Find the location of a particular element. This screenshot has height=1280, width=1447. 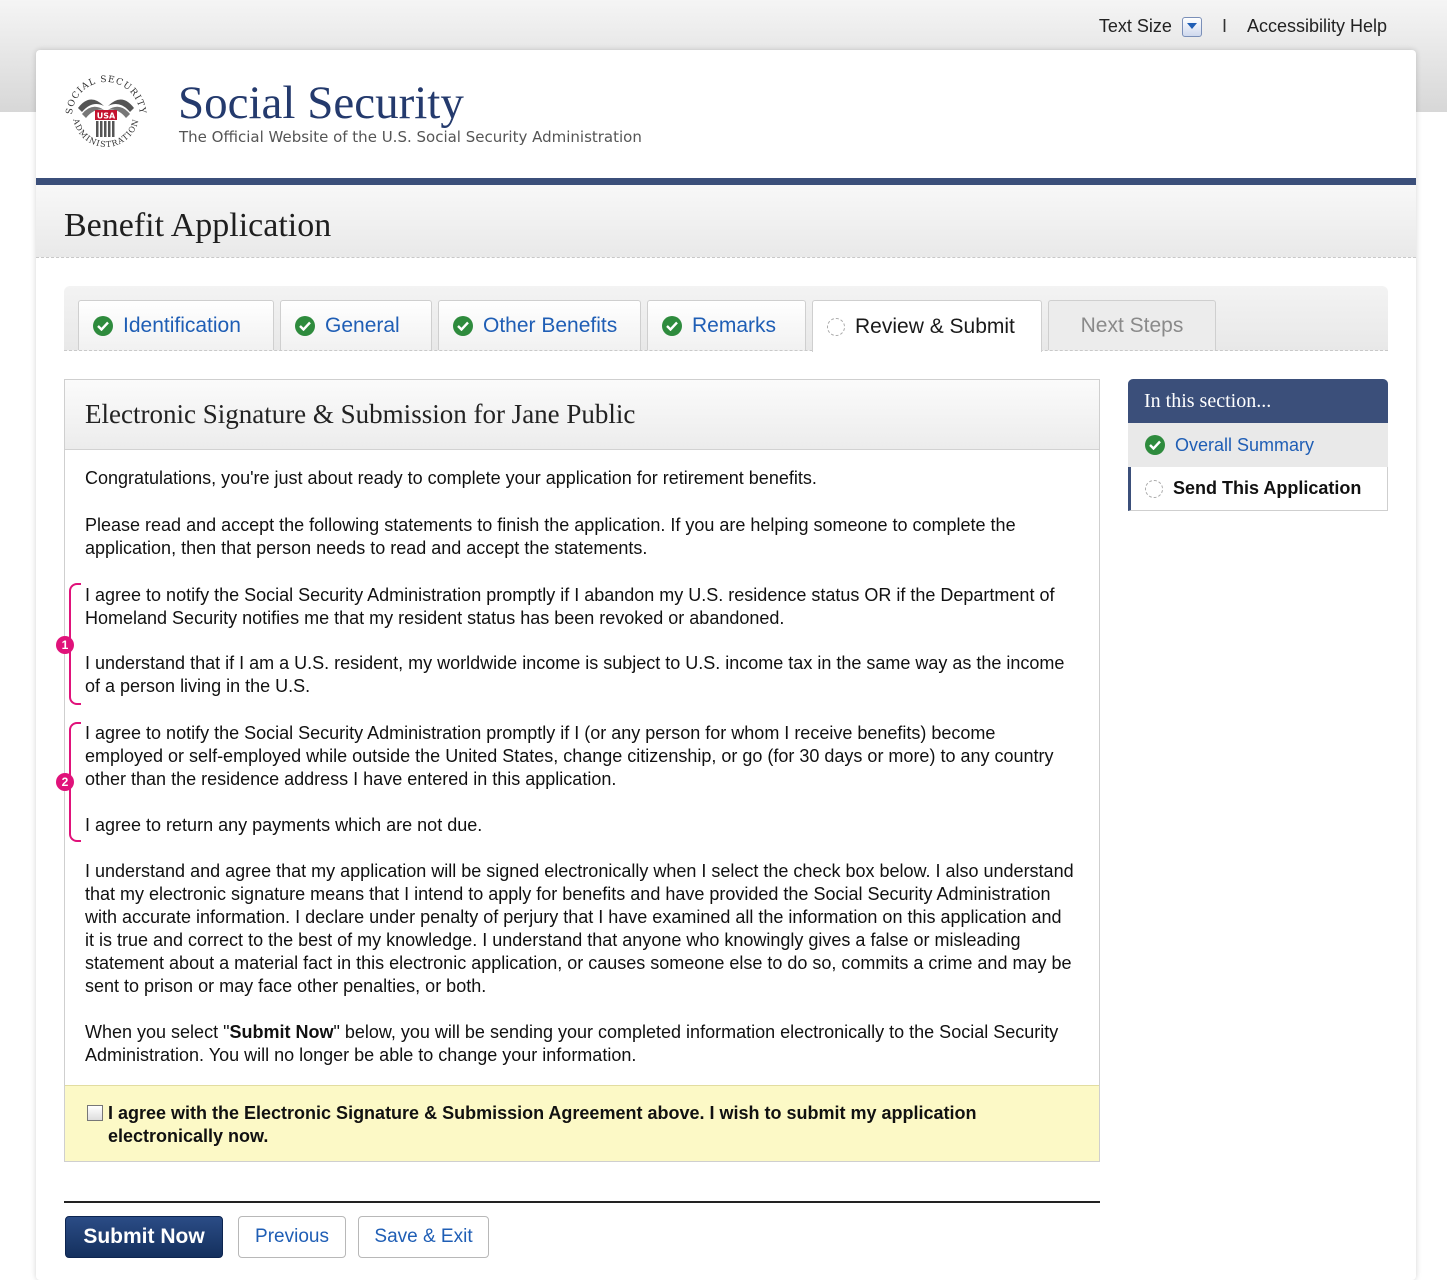

save-exit-button: Save & Exit is located at coordinates (423, 1237).